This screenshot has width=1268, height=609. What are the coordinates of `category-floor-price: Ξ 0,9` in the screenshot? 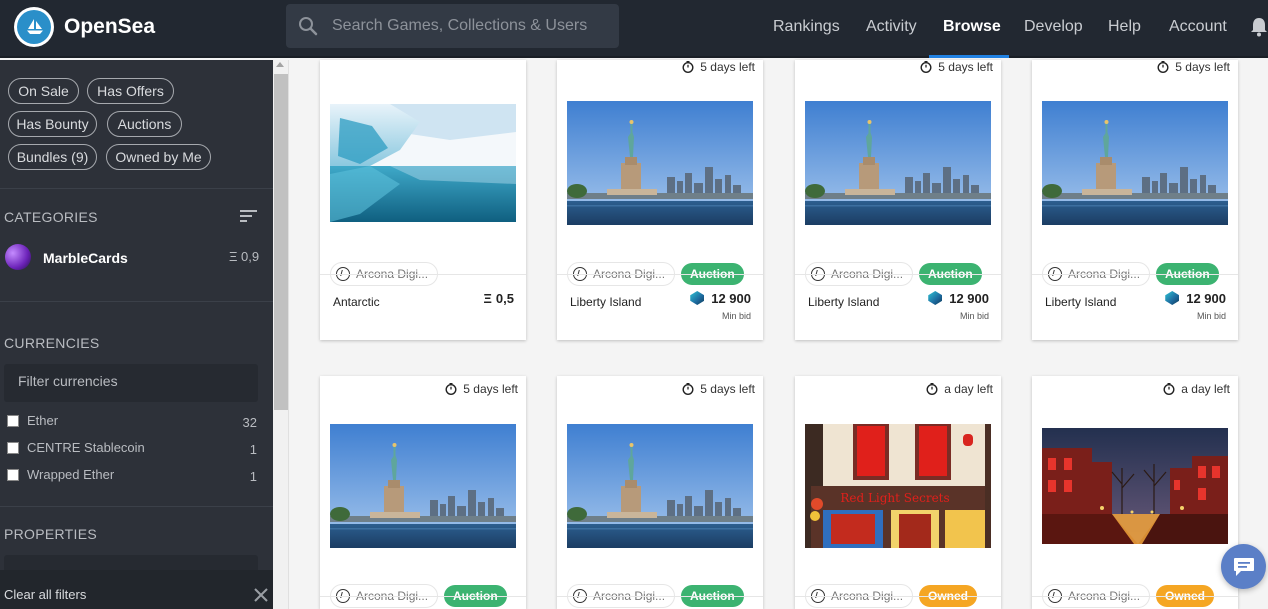 It's located at (244, 256).